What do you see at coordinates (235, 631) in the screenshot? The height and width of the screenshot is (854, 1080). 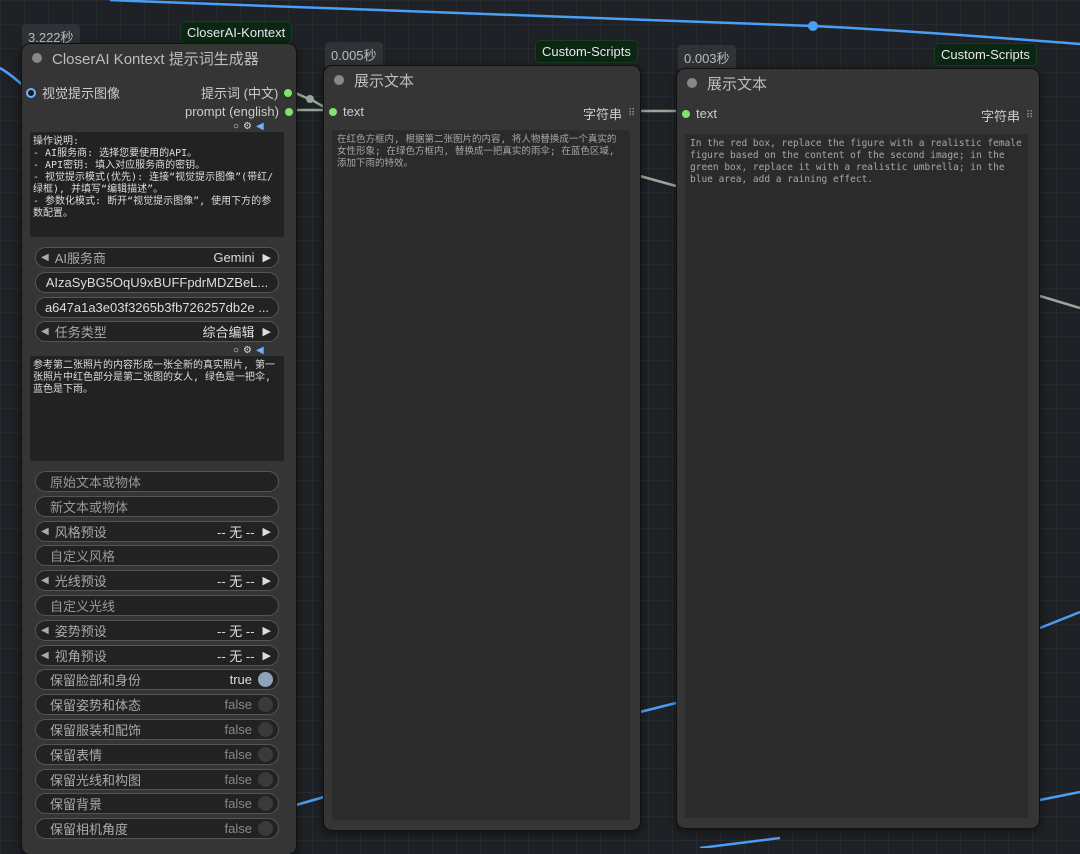 I see `pose-preset-value: -- 无 --` at bounding box center [235, 631].